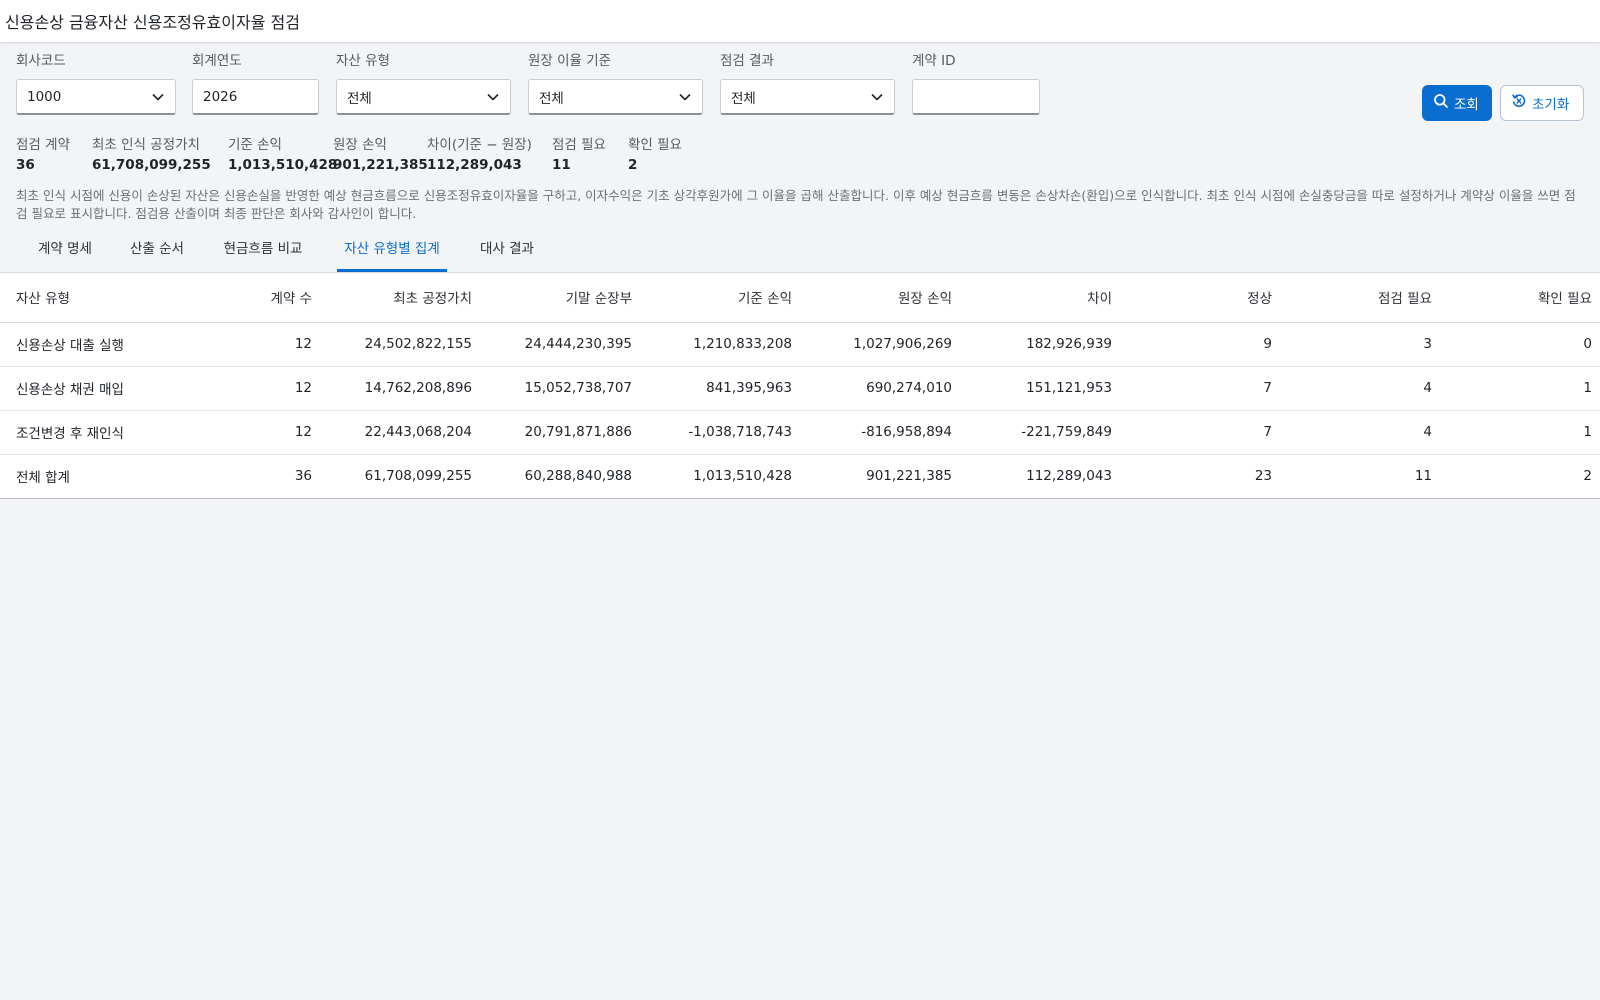 Image resolution: width=1600 pixels, height=1000 pixels. I want to click on filter-bar: 회사코드 1000 회계연도 2026 자산 유형 전체 원장 이율 기준 전체, so click(800, 89).